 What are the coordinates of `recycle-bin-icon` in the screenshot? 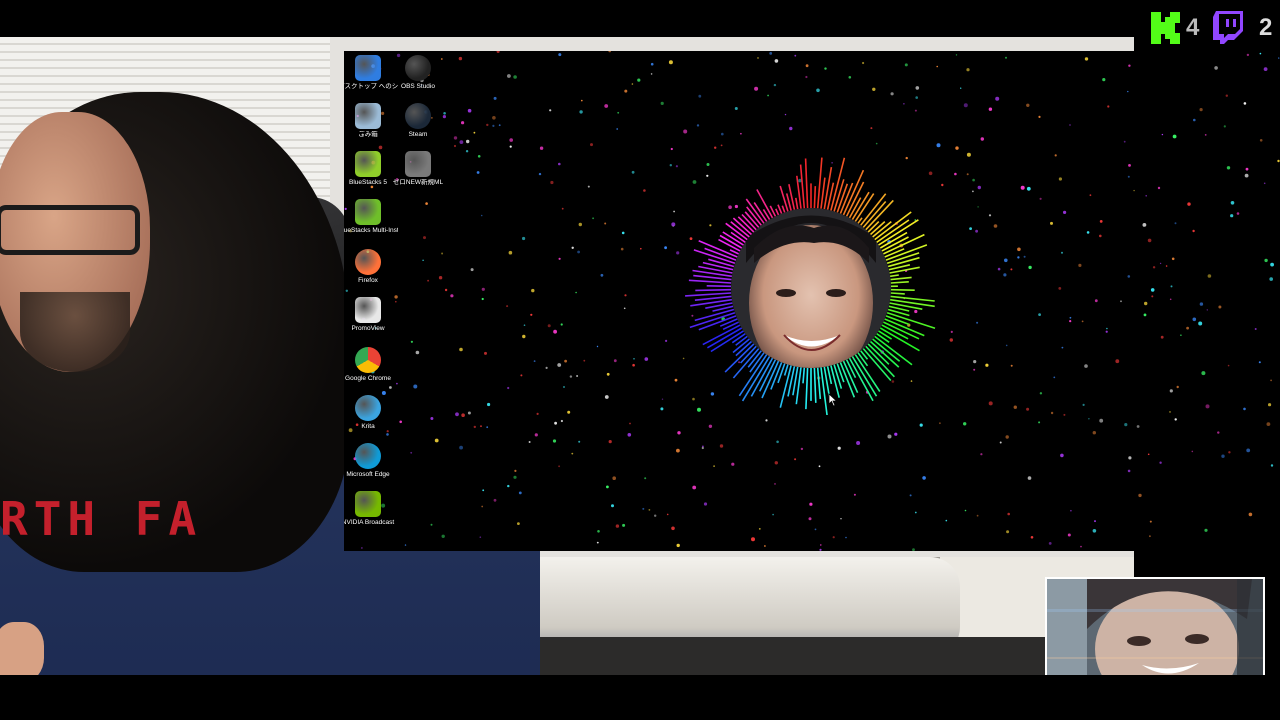 It's located at (368, 116).